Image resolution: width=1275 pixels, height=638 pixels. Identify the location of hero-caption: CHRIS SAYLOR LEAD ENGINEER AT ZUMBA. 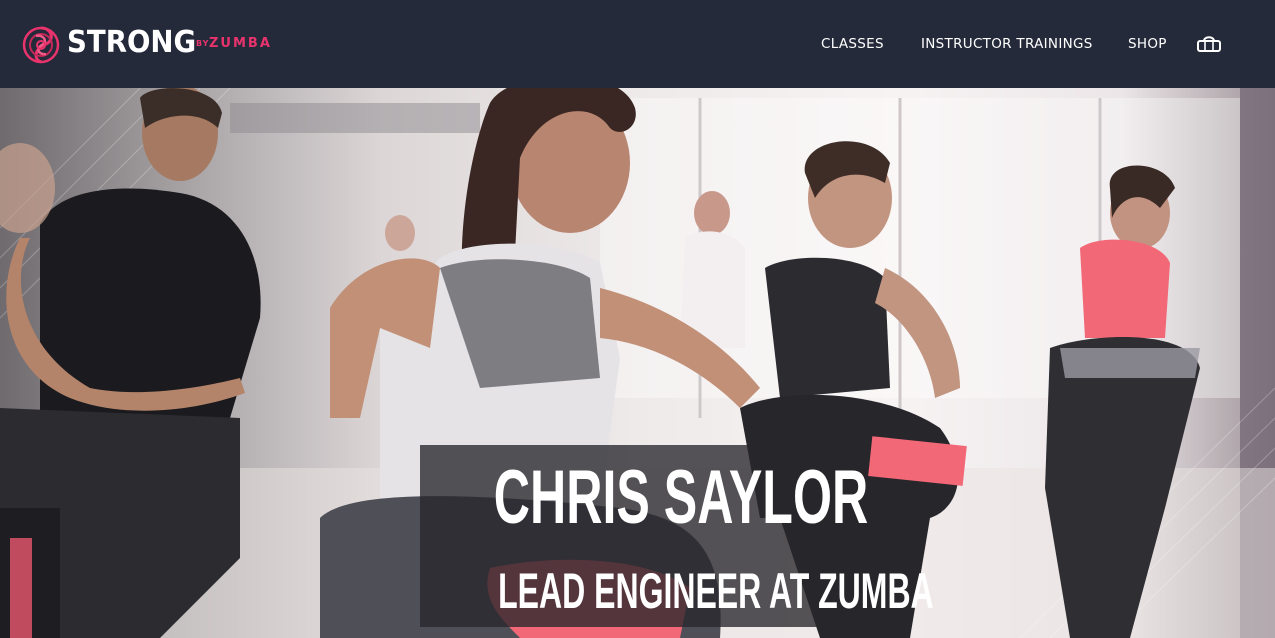
(677, 536).